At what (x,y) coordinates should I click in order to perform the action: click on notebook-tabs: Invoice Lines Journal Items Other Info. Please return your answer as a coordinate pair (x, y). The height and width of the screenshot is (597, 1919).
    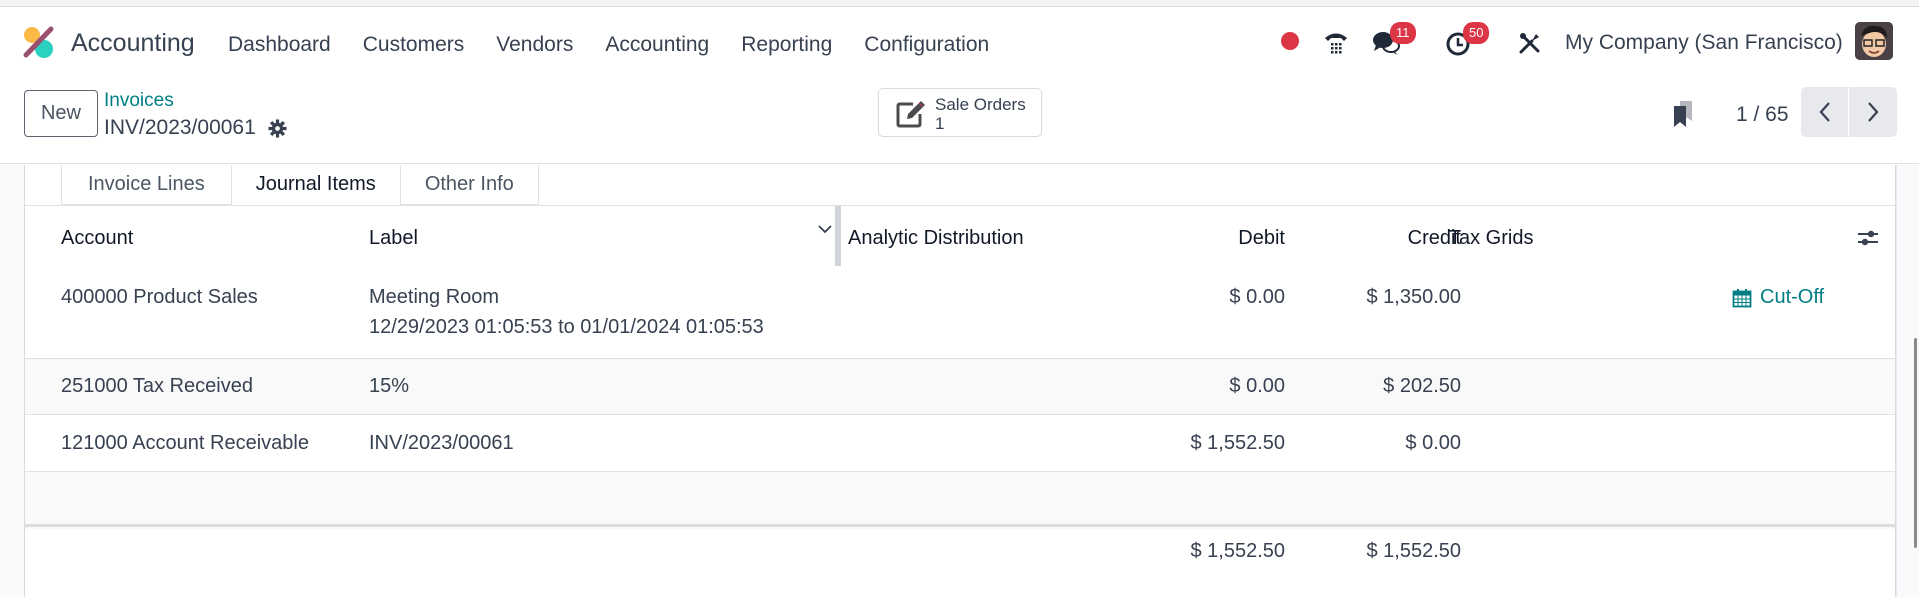
    Looking at the image, I should click on (300, 185).